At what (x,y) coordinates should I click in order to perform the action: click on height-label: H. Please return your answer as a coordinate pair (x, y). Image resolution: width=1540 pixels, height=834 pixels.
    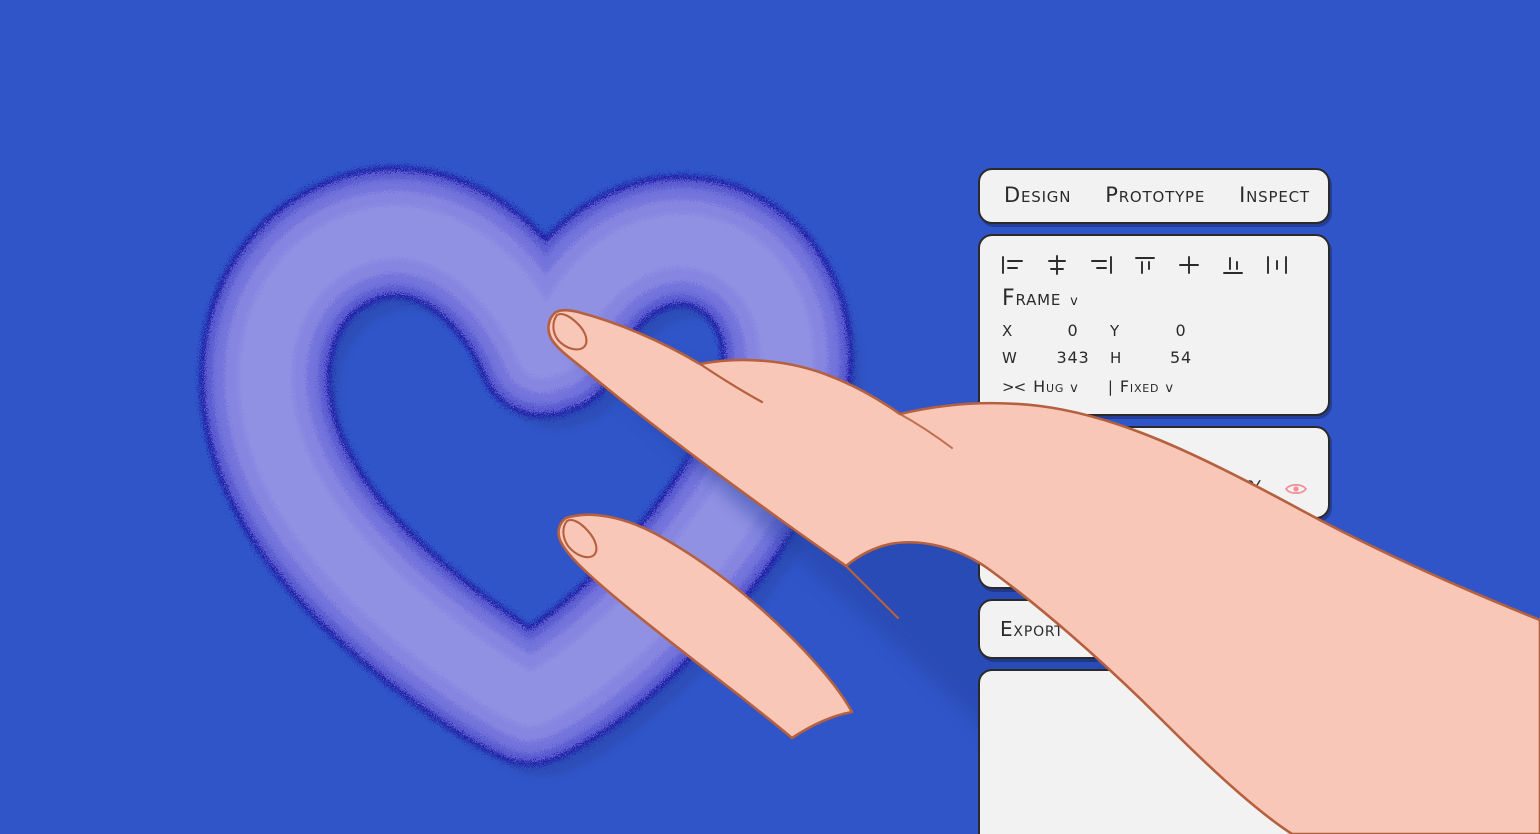
    Looking at the image, I should click on (1116, 358).